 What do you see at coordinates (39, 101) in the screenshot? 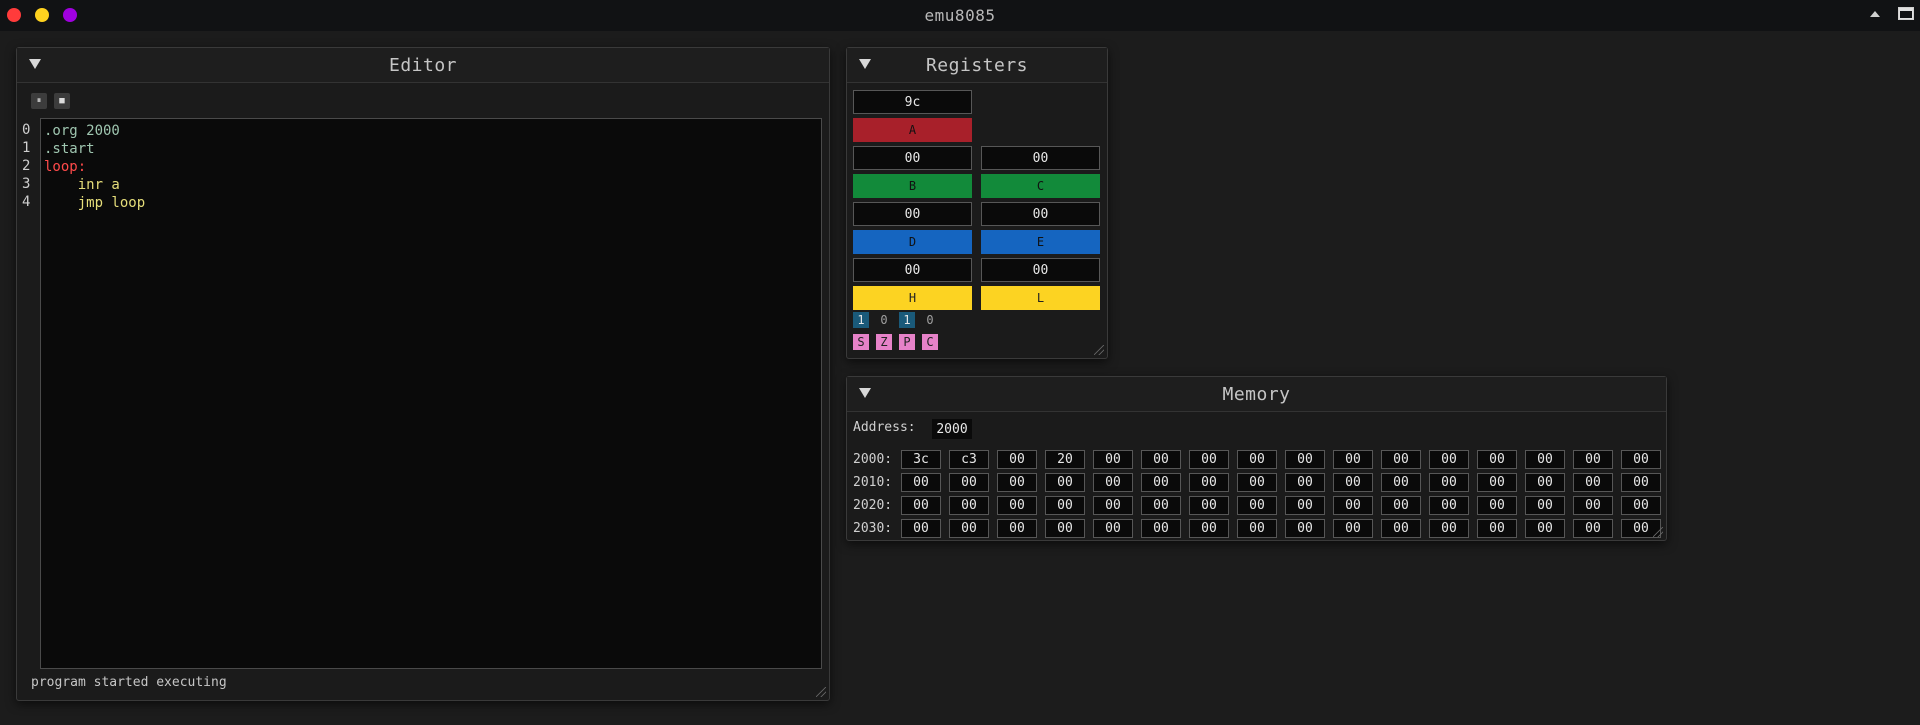
I see `pause-button: ⏸` at bounding box center [39, 101].